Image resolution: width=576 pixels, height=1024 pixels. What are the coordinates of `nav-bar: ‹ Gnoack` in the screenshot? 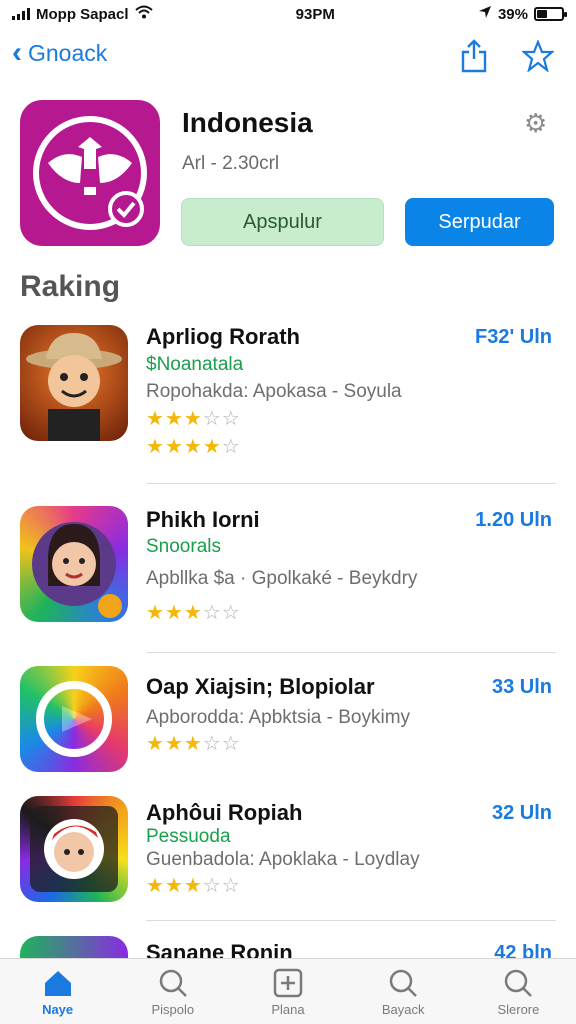 It's located at (288, 56).